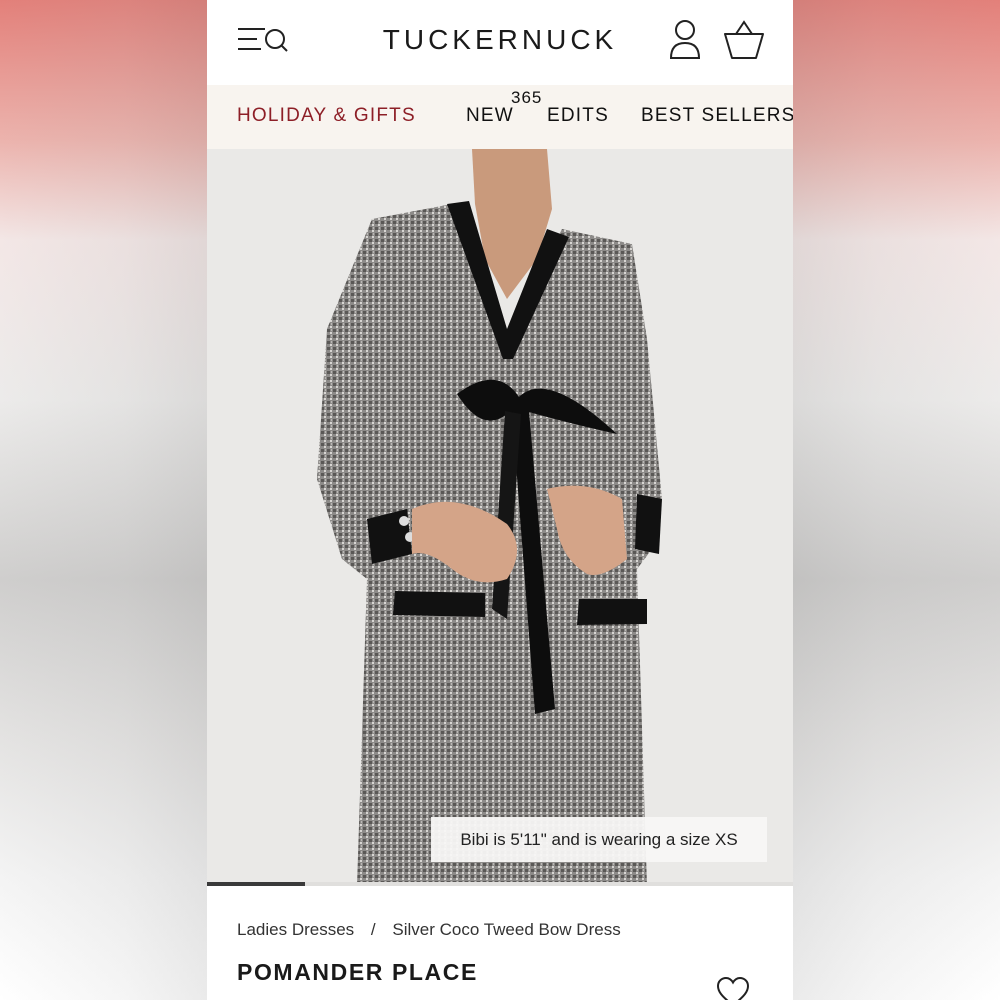 This screenshot has width=1000, height=1000. What do you see at coordinates (599, 839) in the screenshot?
I see `model-size-caption: Bibi is 5'11" and is wearing a size XS` at bounding box center [599, 839].